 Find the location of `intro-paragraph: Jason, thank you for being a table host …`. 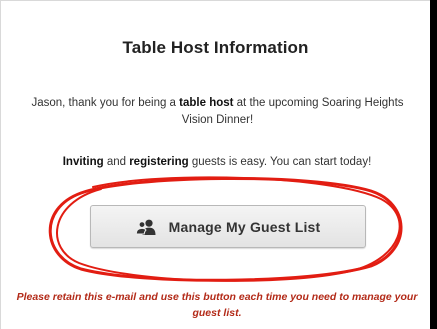

intro-paragraph: Jason, thank you for being a table host … is located at coordinates (217, 112).